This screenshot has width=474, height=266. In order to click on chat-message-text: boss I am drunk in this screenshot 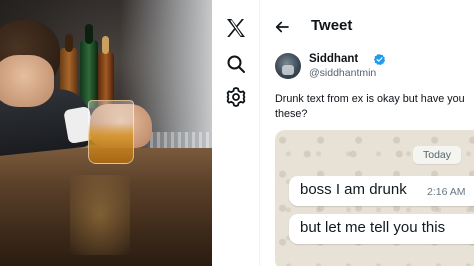, I will do `click(353, 189)`.